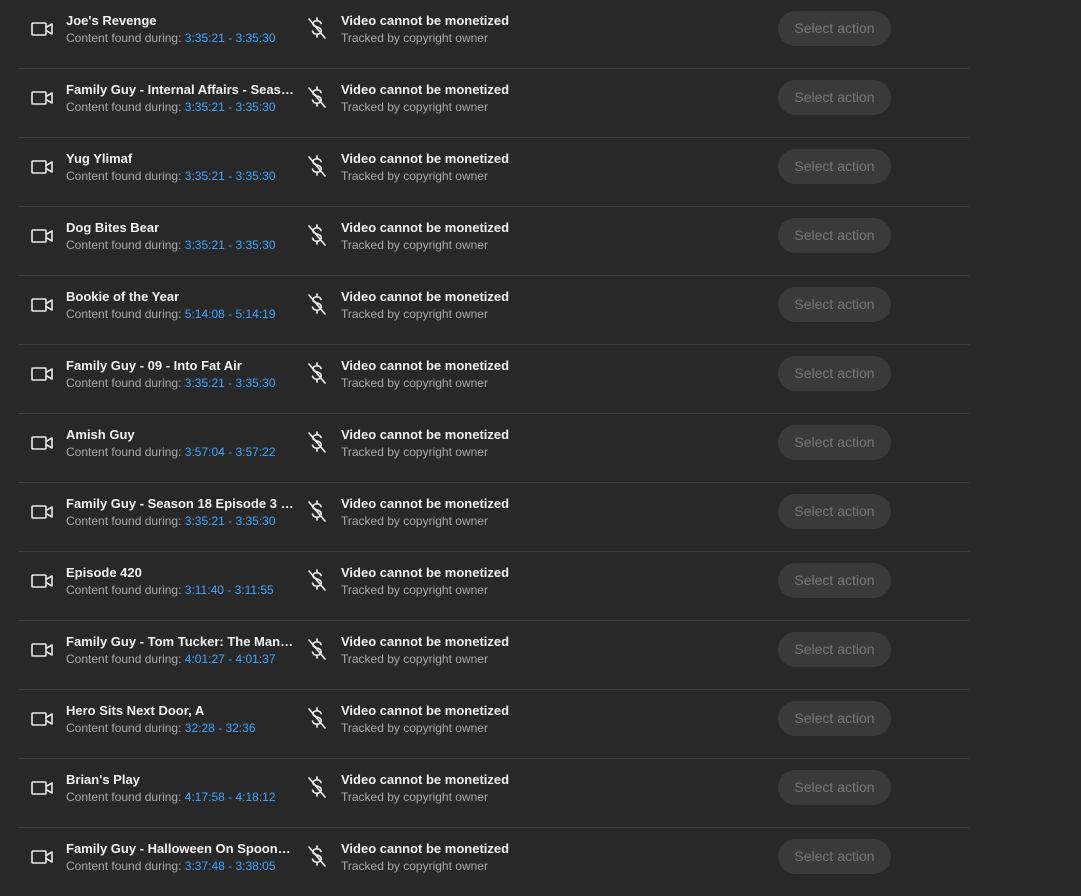 Image resolution: width=1081 pixels, height=896 pixels. I want to click on time-range-link: 3:37:48 - 3:38:05, so click(230, 866).